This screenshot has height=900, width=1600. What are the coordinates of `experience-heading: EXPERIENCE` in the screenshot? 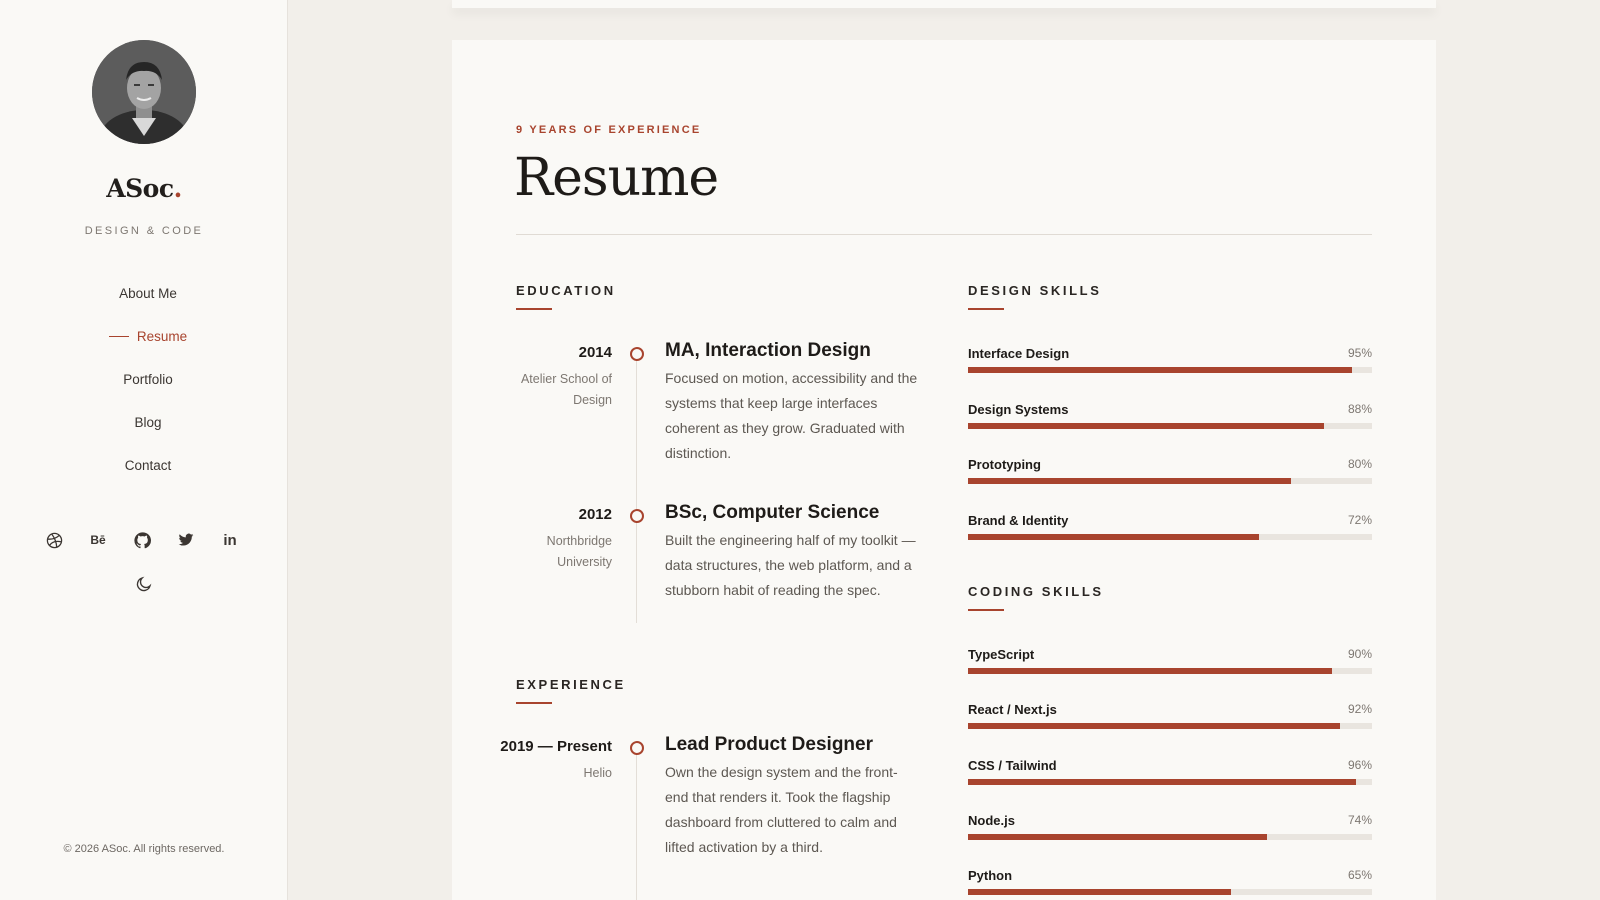 It's located at (571, 690).